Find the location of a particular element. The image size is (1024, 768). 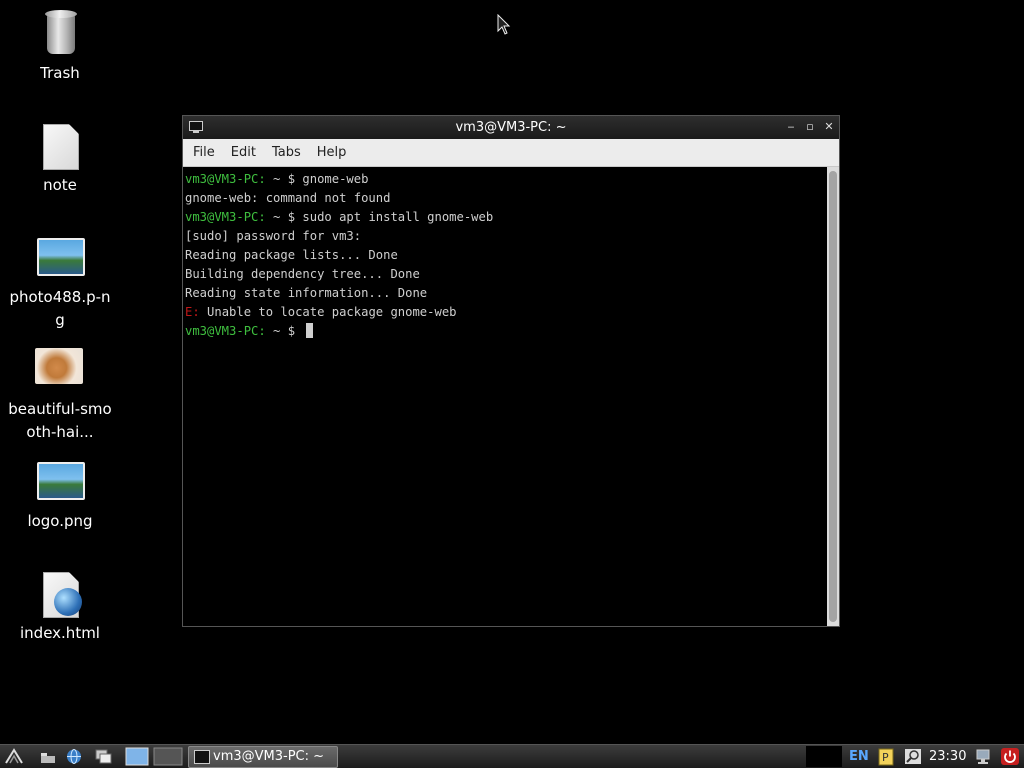

trash-icon is located at coordinates (60, 34).